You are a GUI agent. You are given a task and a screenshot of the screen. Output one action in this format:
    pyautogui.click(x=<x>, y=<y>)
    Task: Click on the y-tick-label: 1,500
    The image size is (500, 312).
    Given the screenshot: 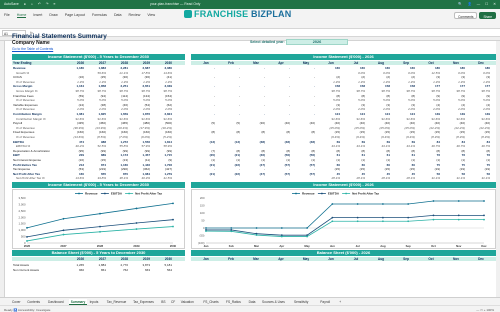 What is the action you would take?
    pyautogui.click(x=22, y=224)
    